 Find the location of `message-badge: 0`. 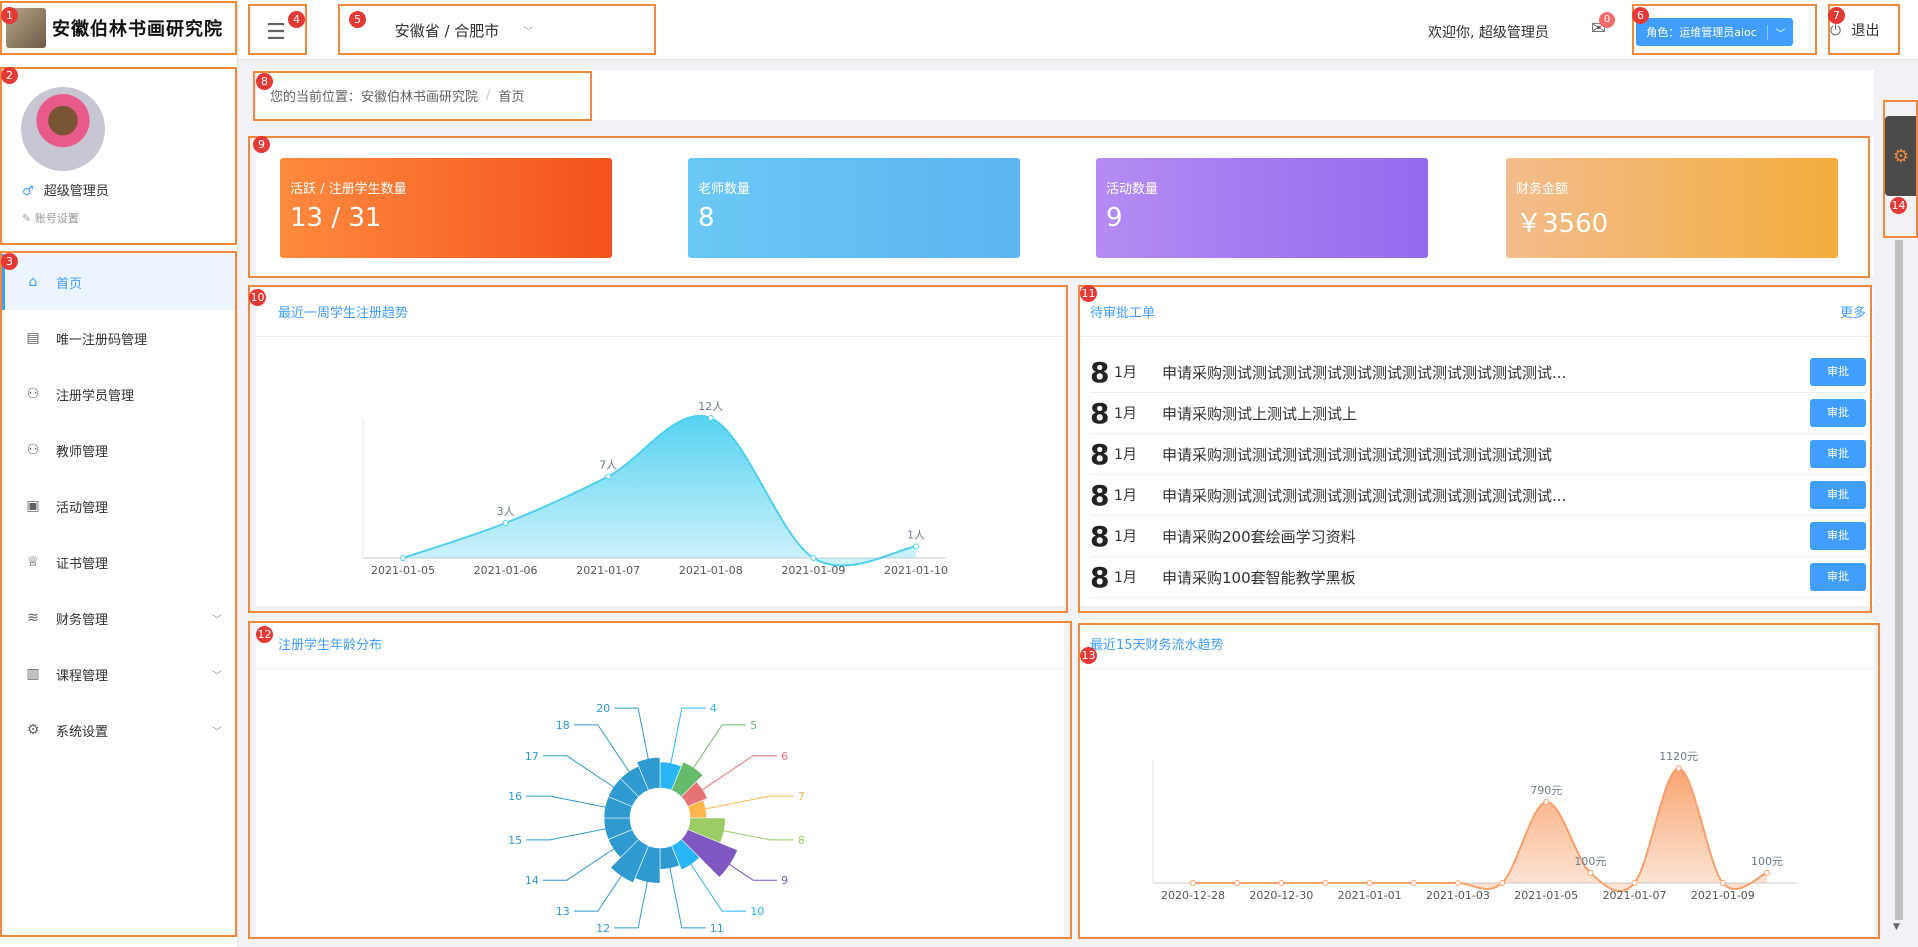

message-badge: 0 is located at coordinates (1607, 20).